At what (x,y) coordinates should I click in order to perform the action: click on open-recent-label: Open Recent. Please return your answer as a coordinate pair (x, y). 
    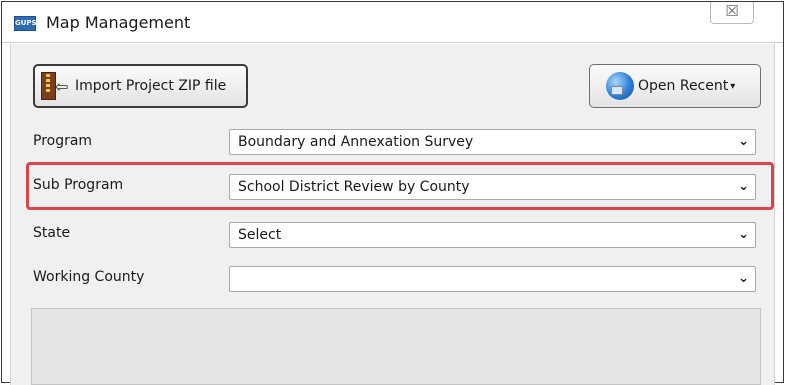
    Looking at the image, I should click on (683, 86).